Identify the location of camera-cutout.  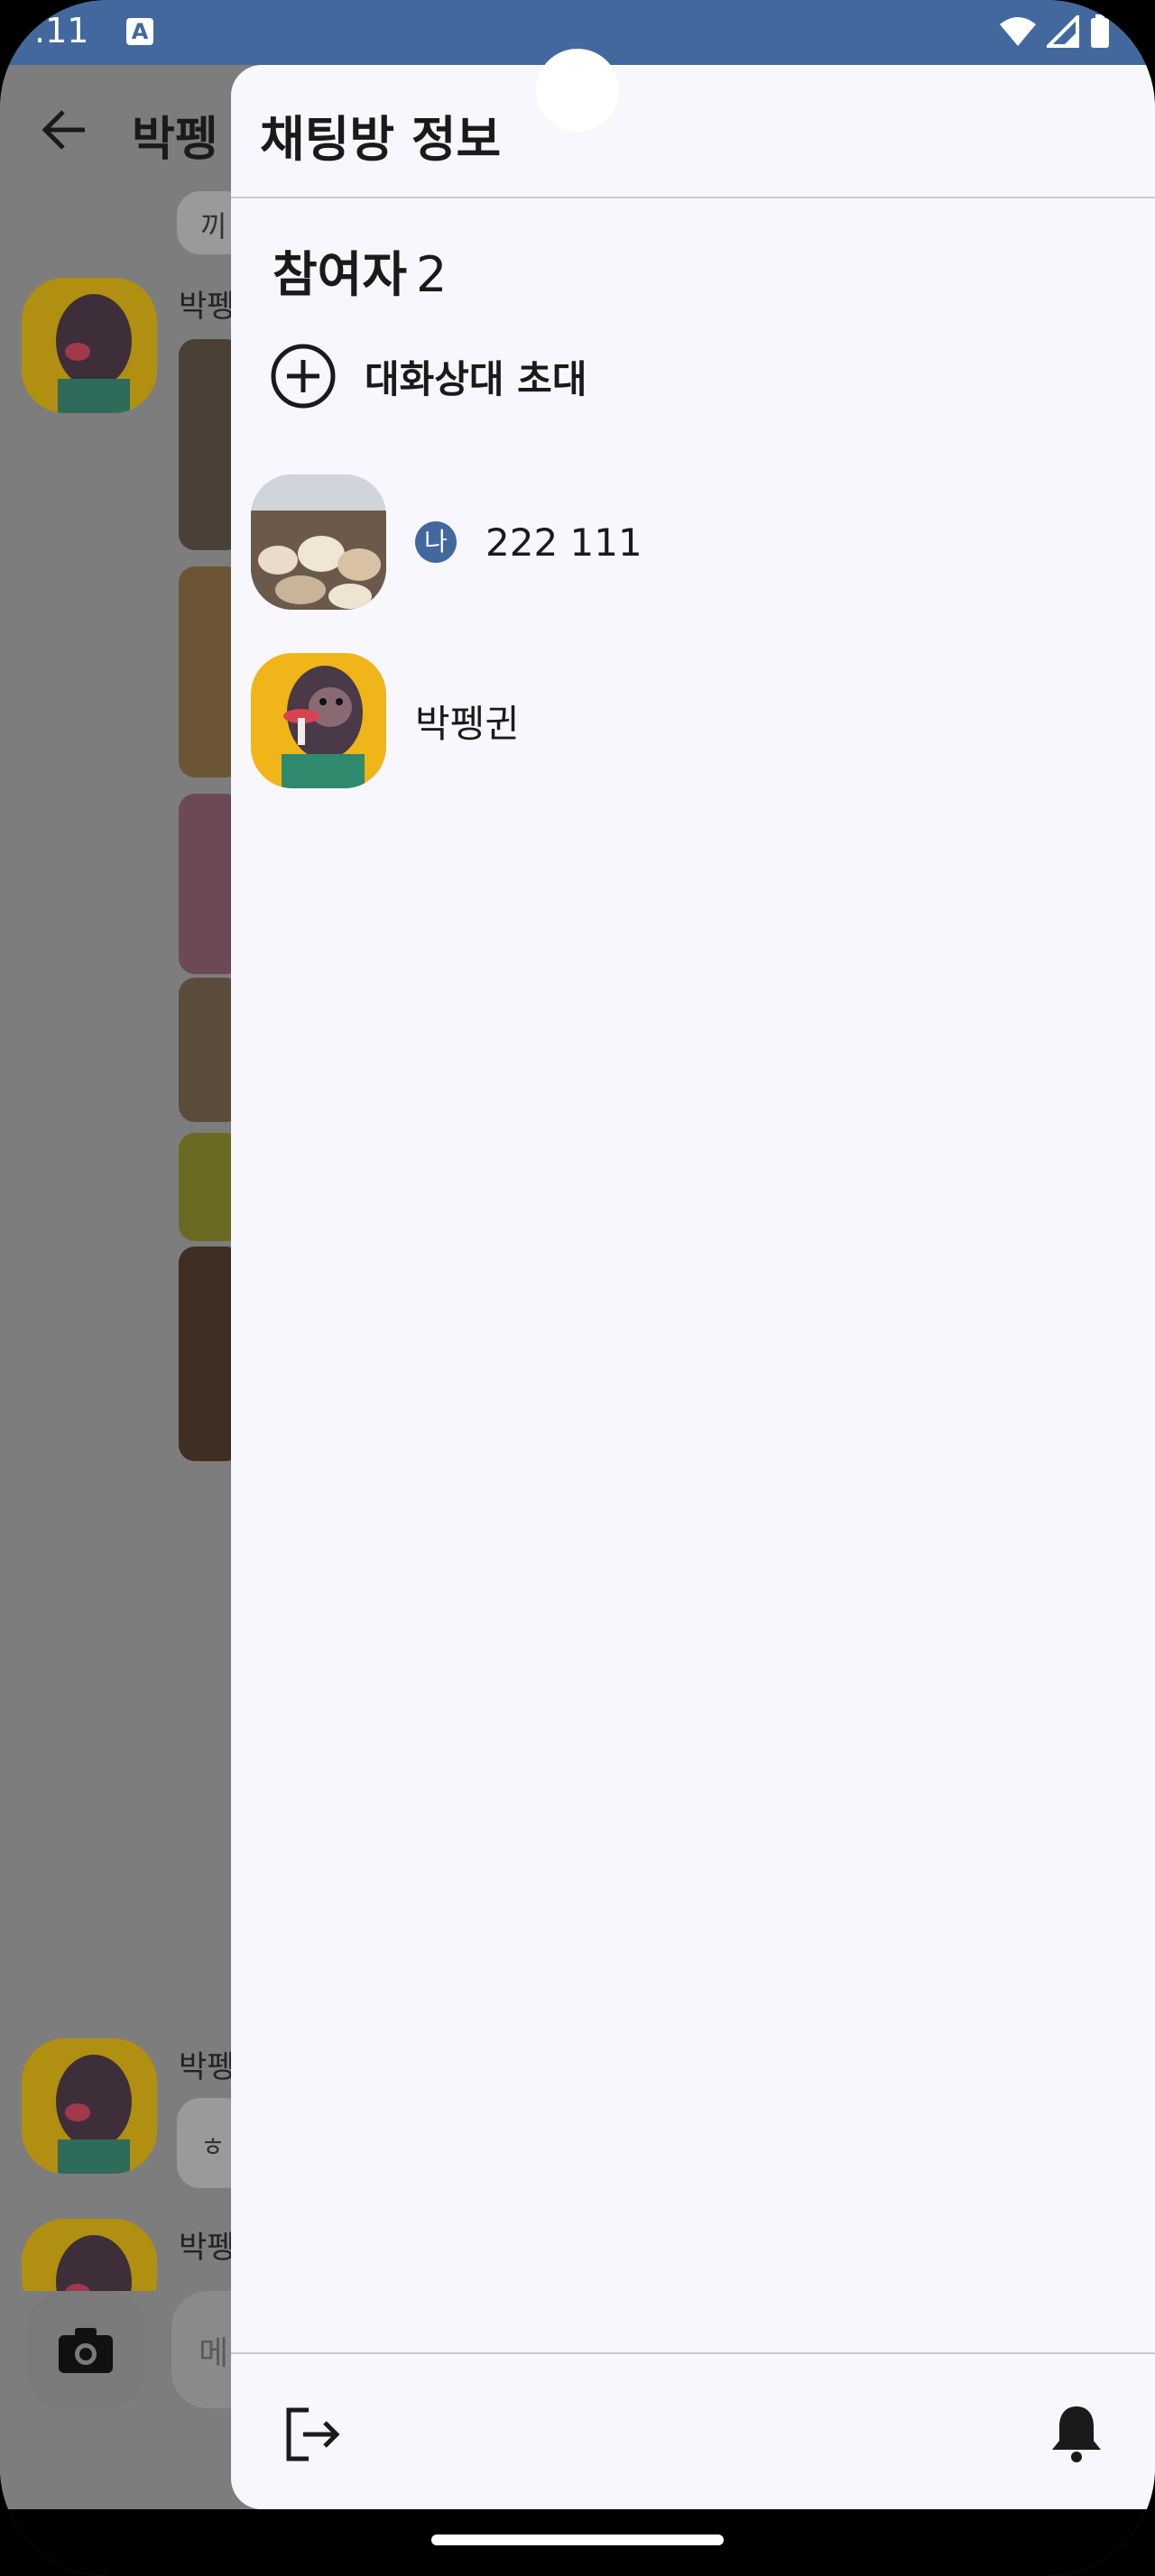
(577, 91).